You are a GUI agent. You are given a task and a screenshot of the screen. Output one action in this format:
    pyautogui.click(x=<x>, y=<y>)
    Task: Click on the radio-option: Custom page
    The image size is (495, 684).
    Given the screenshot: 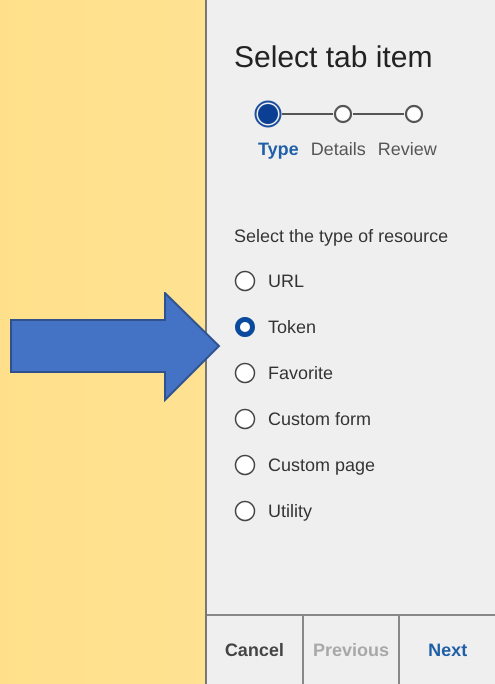 What is the action you would take?
    pyautogui.click(x=364, y=465)
    